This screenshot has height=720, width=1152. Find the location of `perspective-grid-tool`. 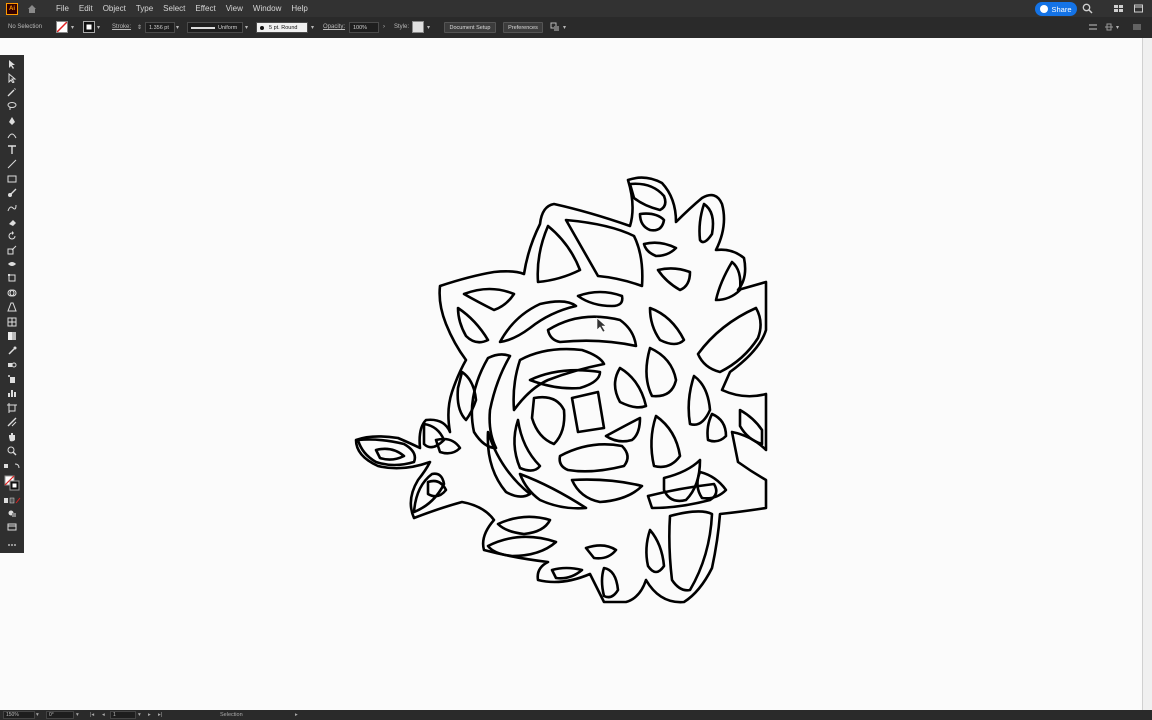

perspective-grid-tool is located at coordinates (11, 306).